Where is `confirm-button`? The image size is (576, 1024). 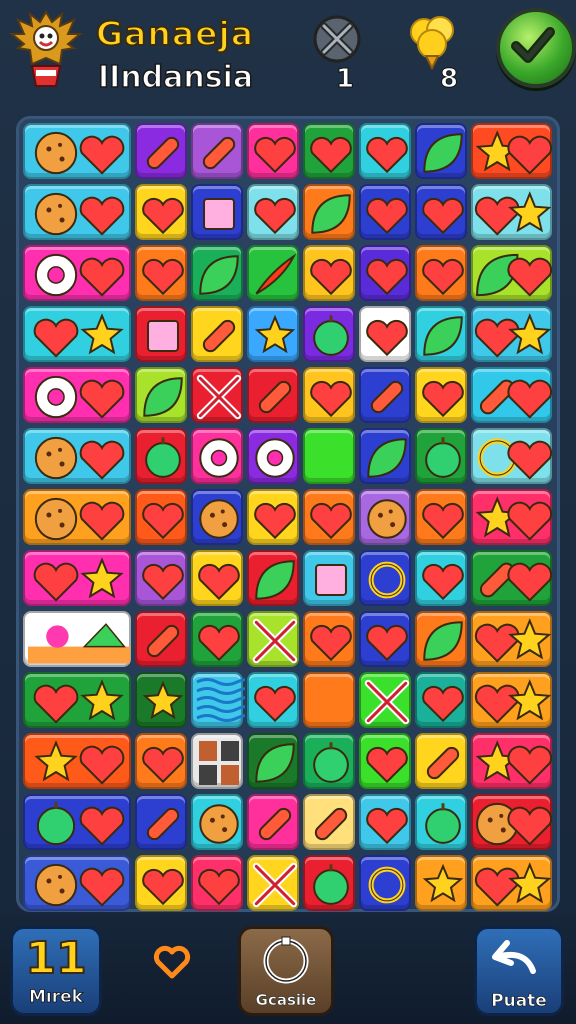 confirm-button is located at coordinates (536, 48).